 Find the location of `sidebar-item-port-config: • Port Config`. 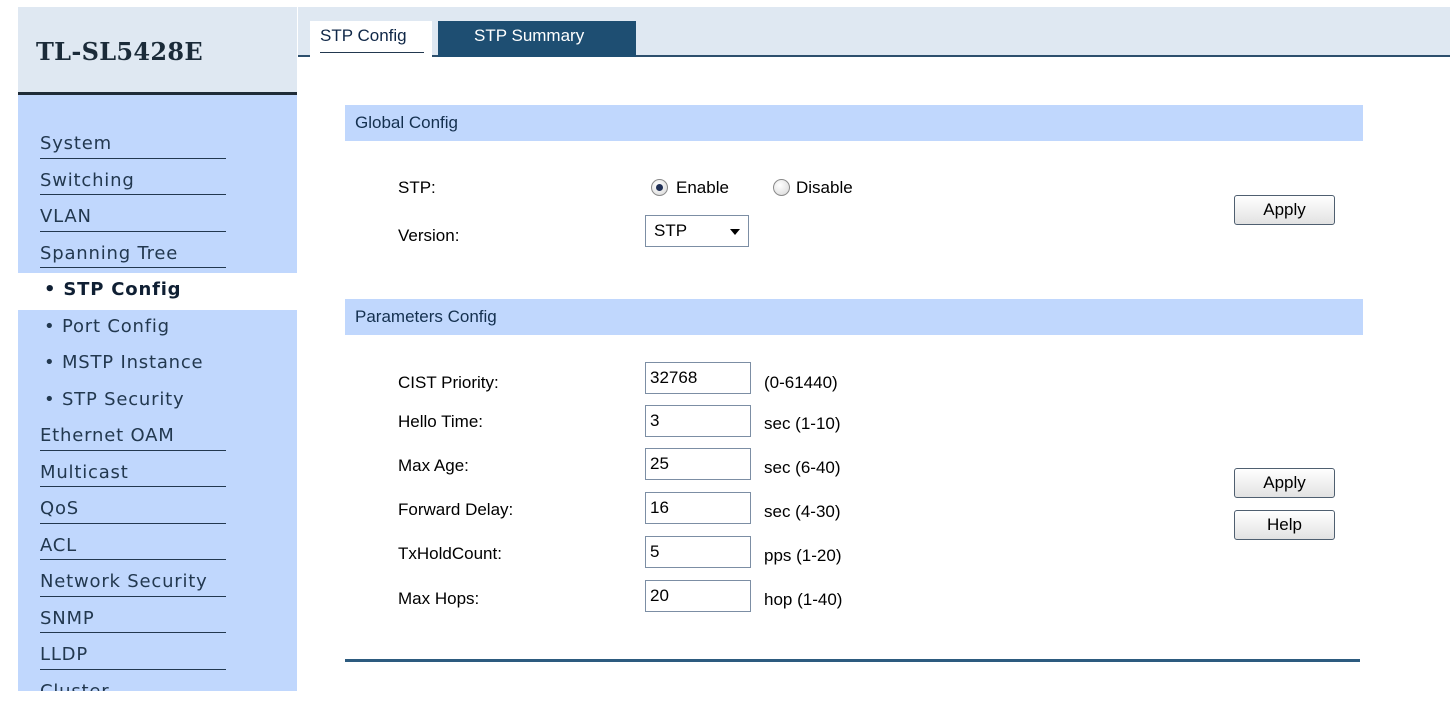

sidebar-item-port-config: • Port Config is located at coordinates (157, 328).